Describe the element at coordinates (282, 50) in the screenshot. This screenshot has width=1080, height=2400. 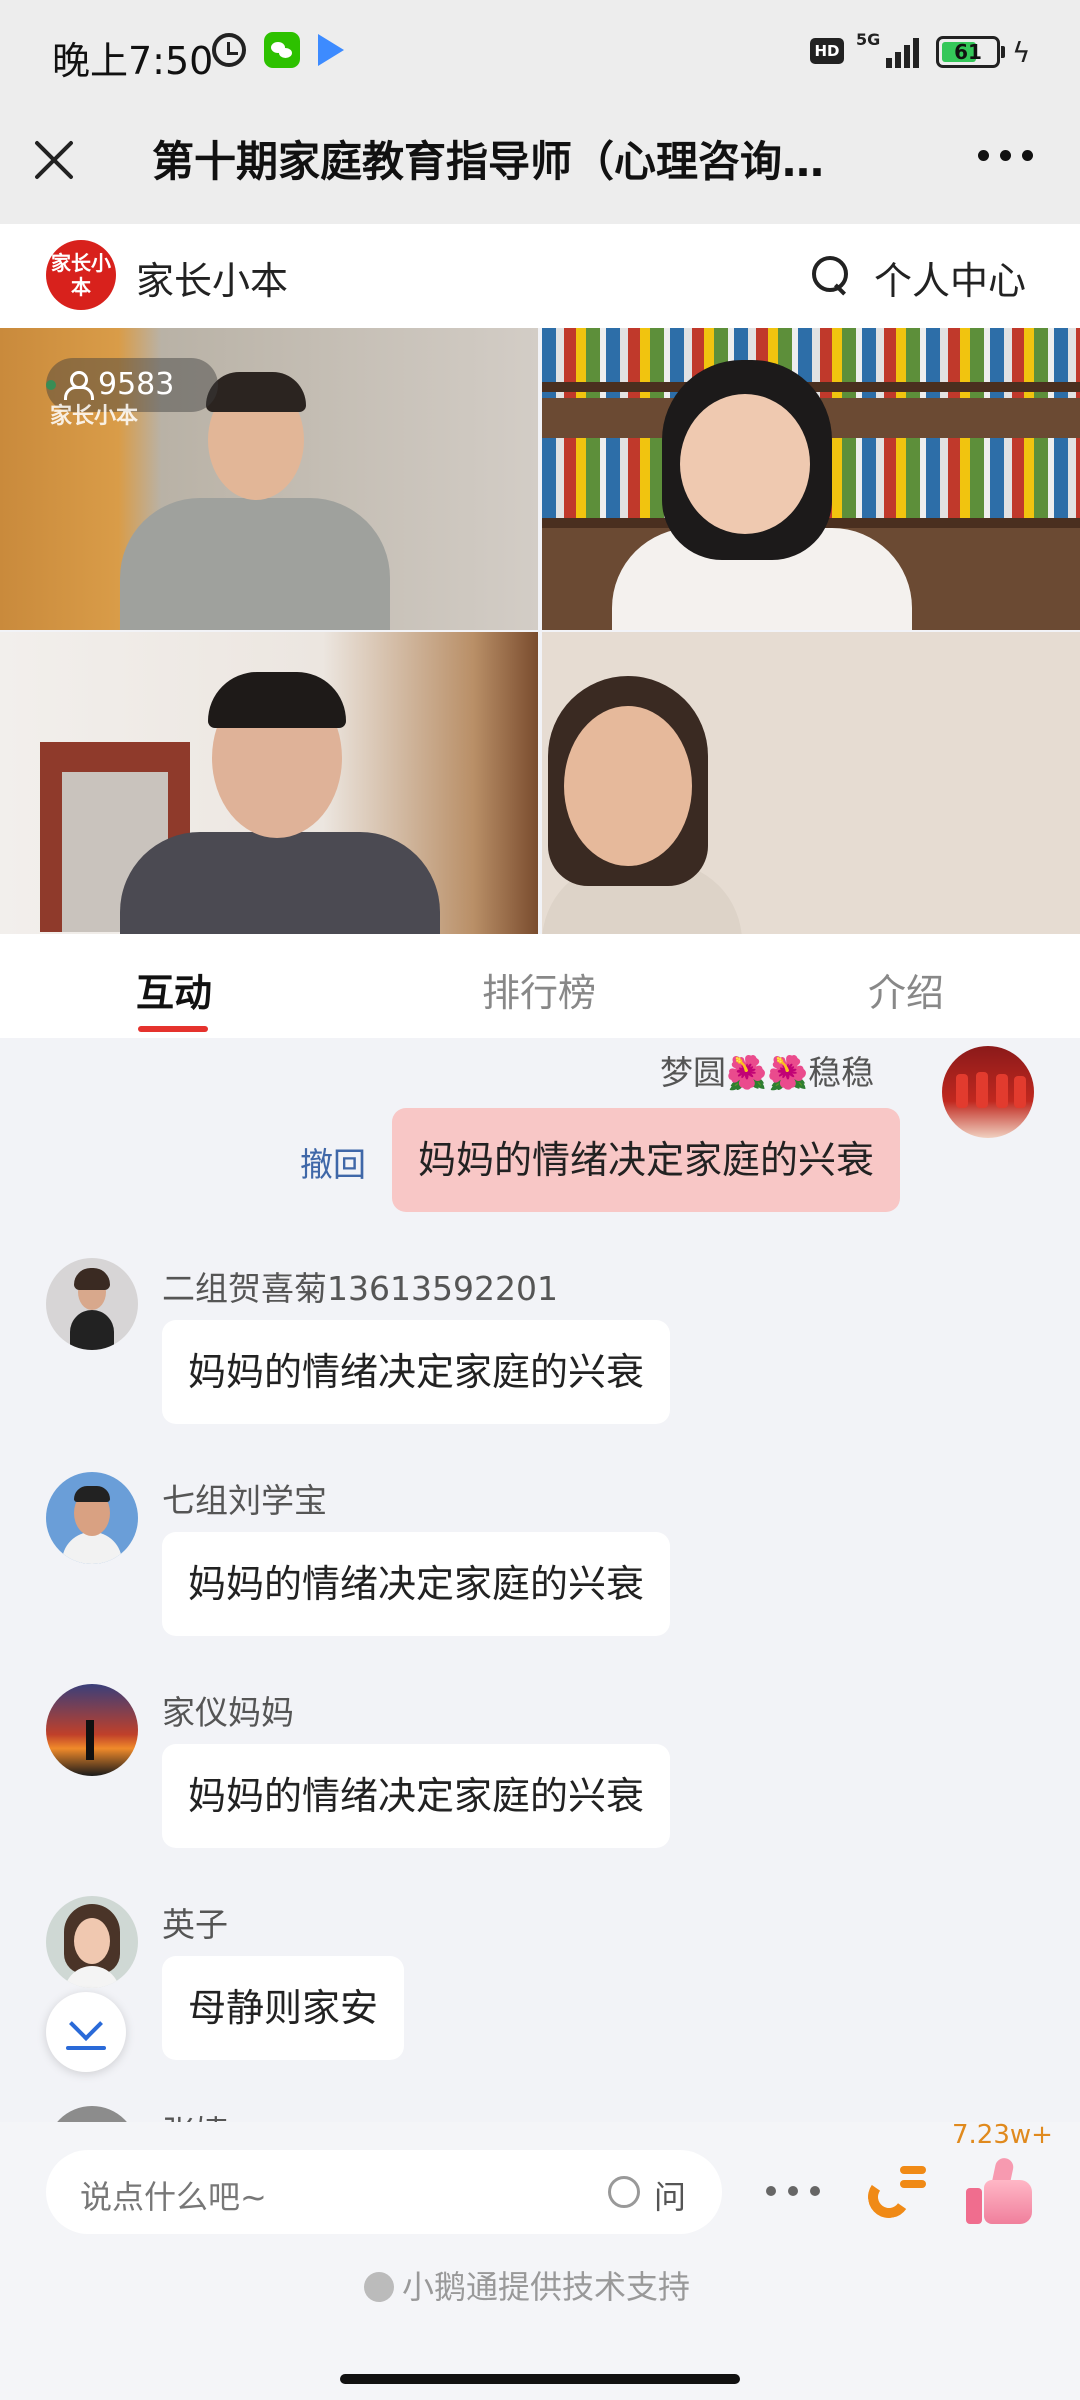
I see `wechat-icon` at that location.